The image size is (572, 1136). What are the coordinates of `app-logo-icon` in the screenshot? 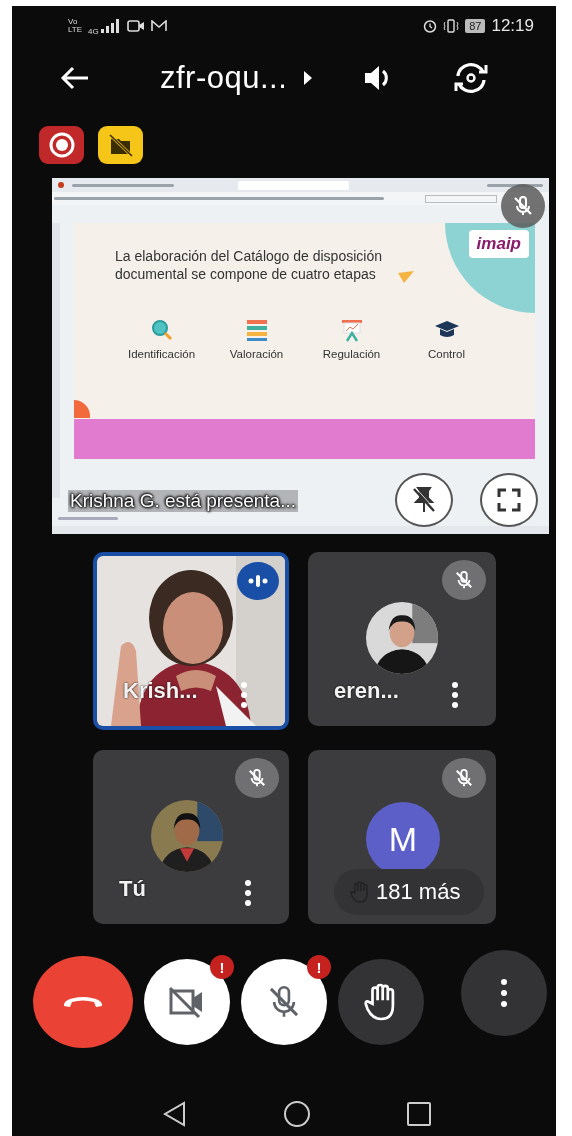 It's located at (61, 185).